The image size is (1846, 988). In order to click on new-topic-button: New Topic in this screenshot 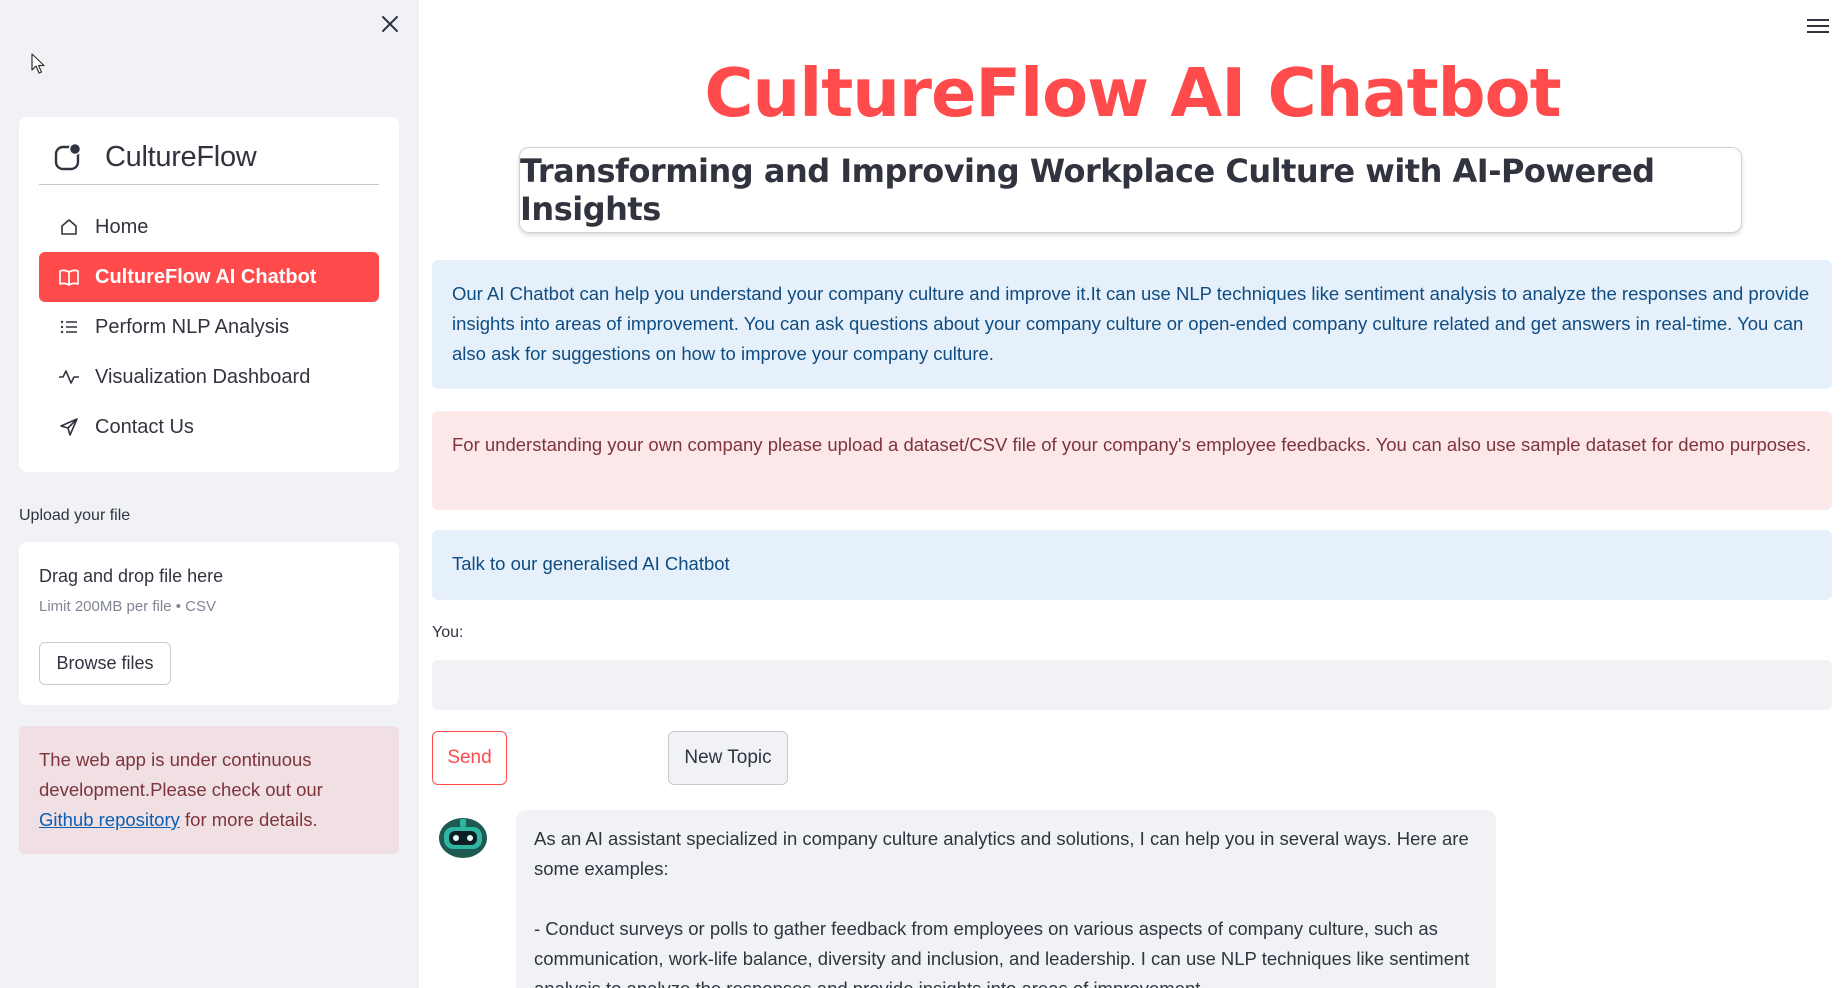, I will do `click(728, 758)`.